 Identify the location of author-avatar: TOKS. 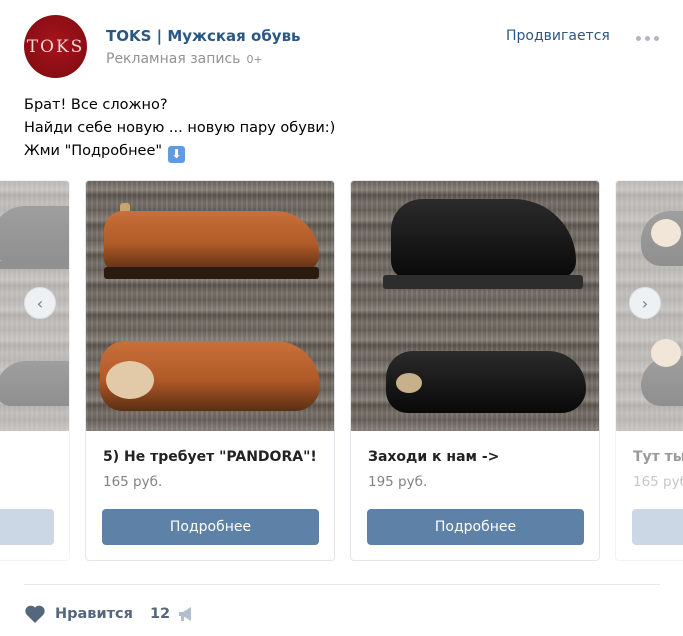
(55, 46).